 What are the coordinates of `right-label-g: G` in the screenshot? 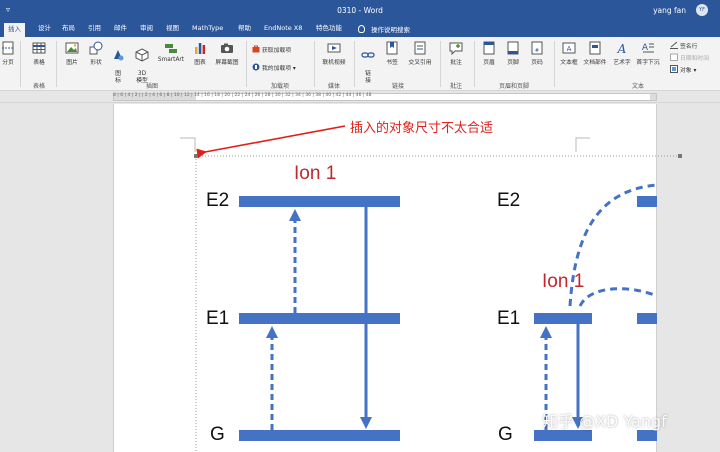 It's located at (505, 434).